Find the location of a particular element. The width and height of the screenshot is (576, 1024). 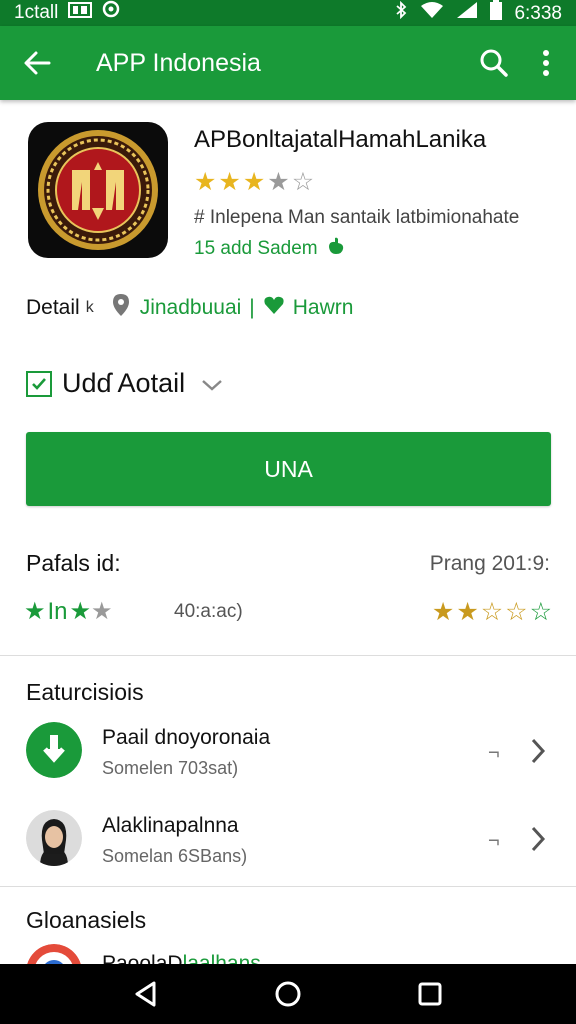

notification-icon is located at coordinates (80, 13).